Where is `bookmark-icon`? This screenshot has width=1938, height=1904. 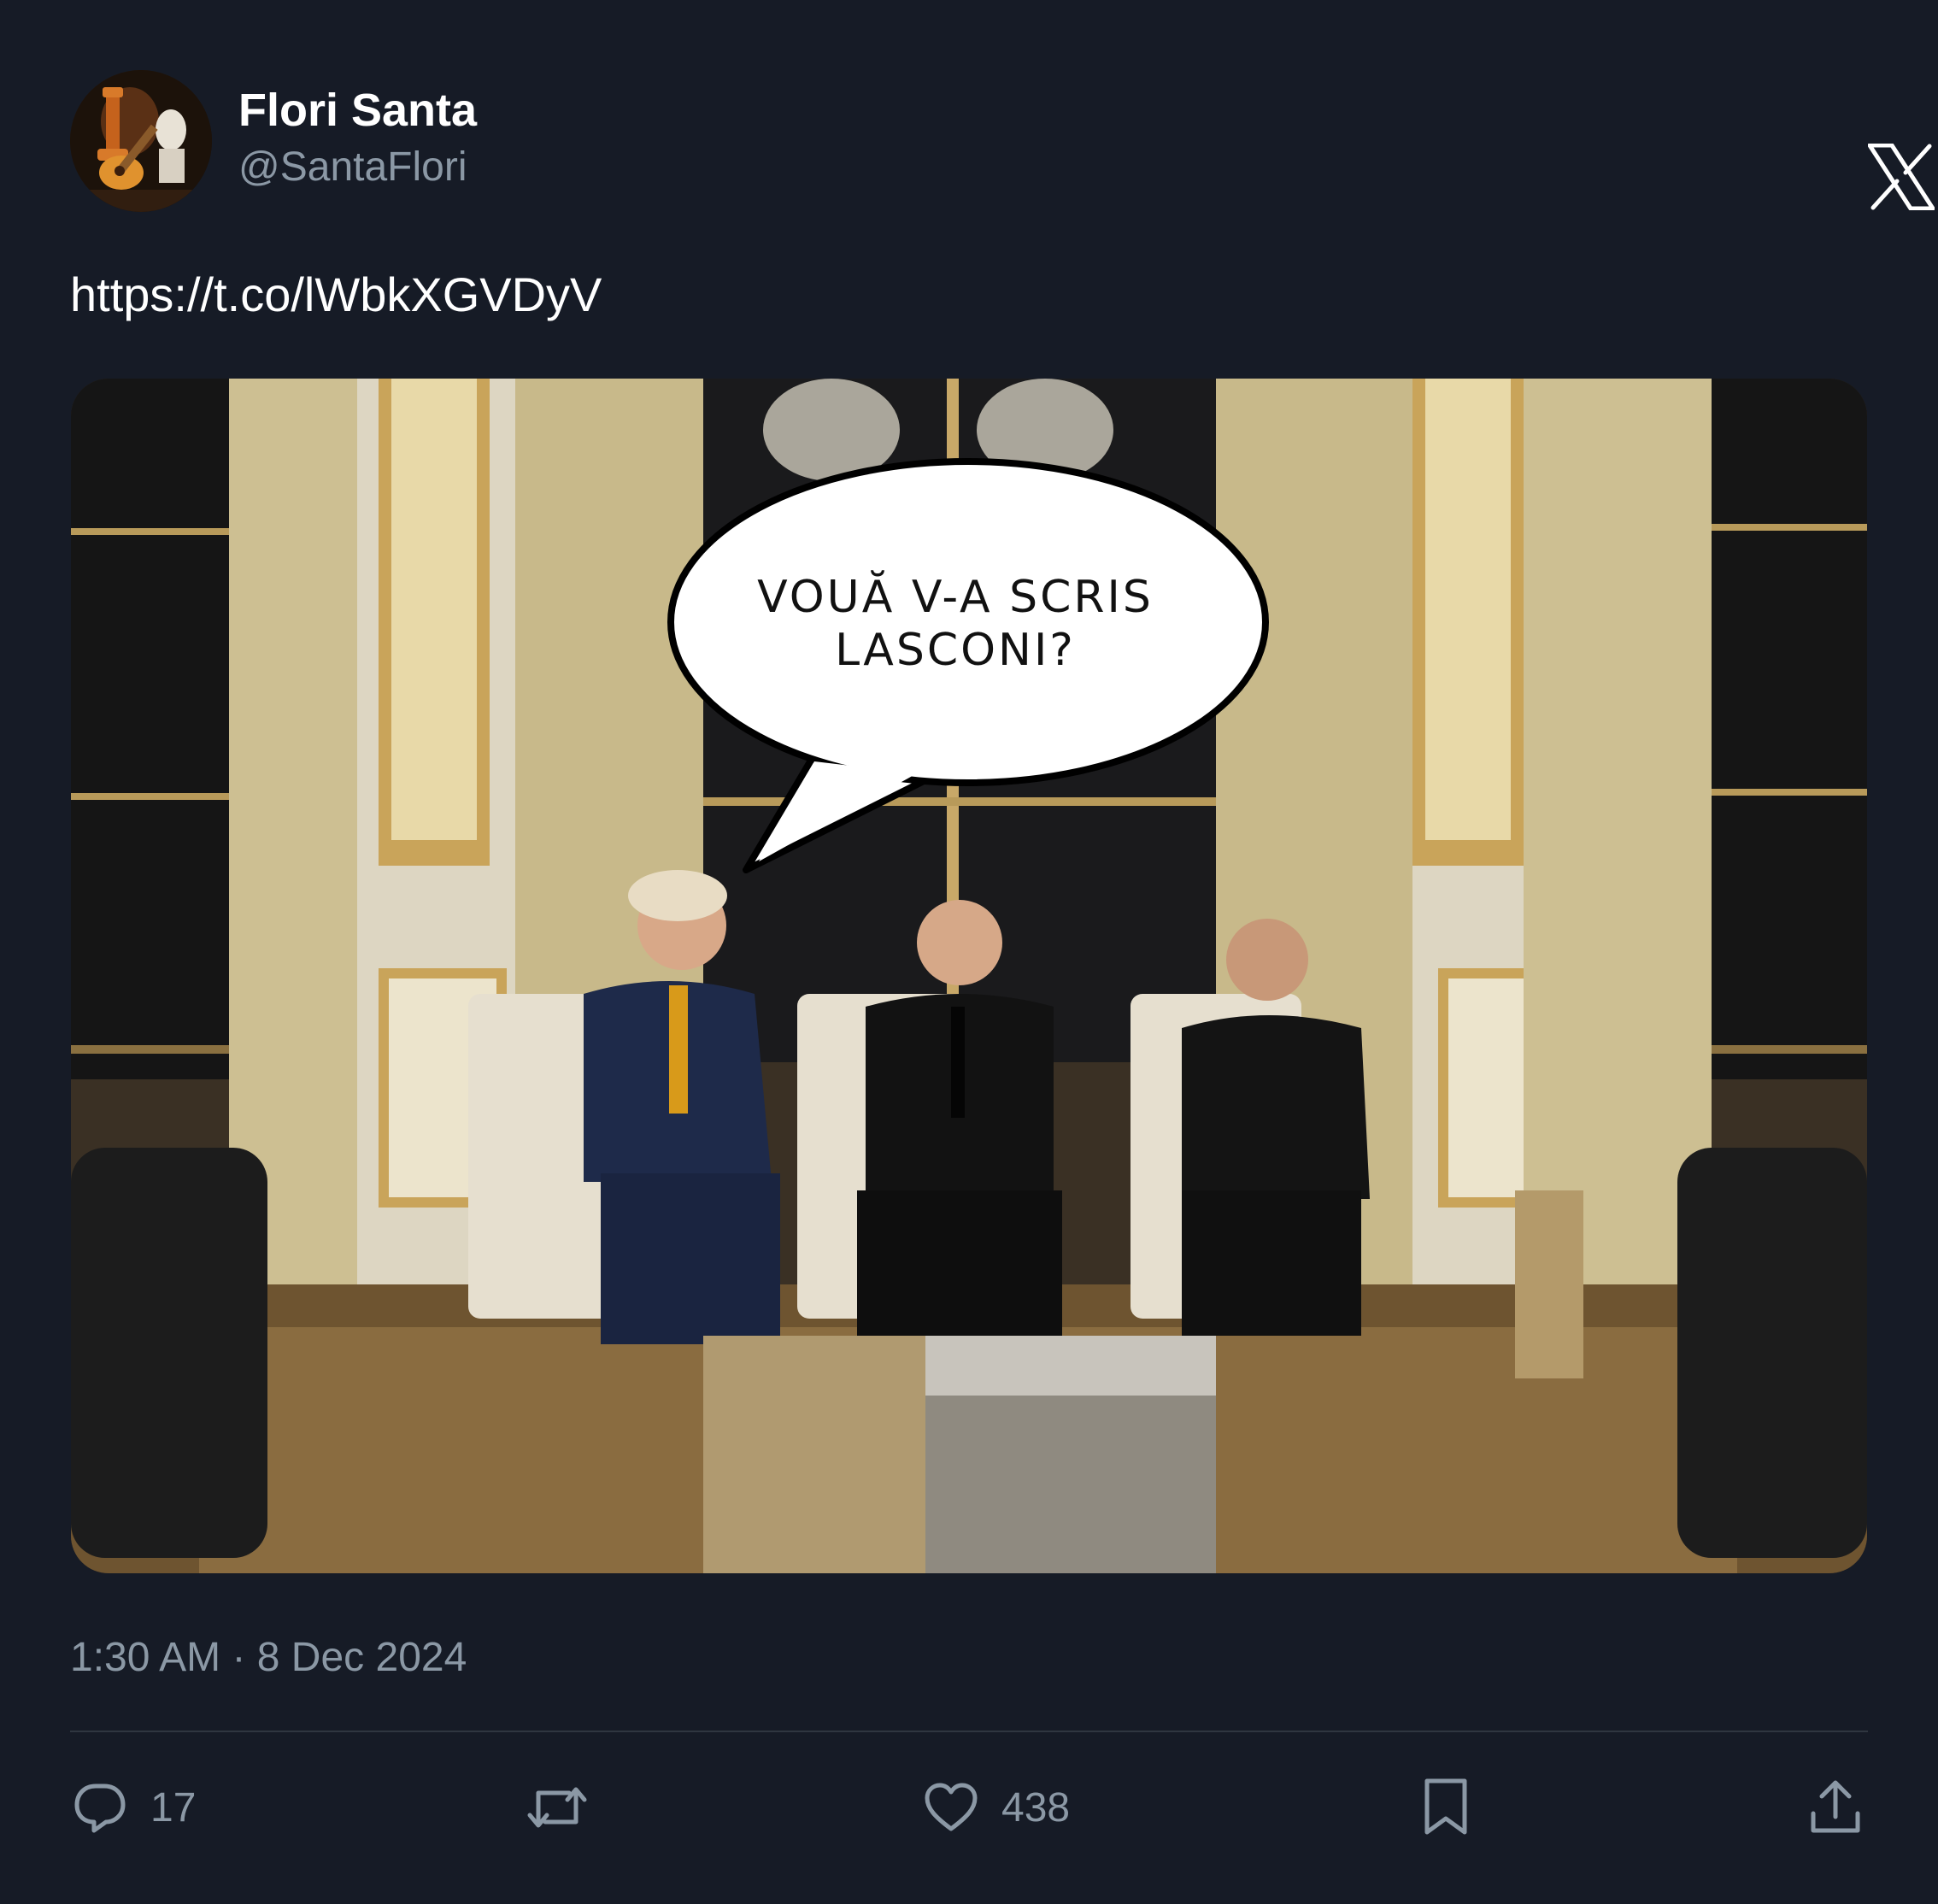 bookmark-icon is located at coordinates (1446, 1807).